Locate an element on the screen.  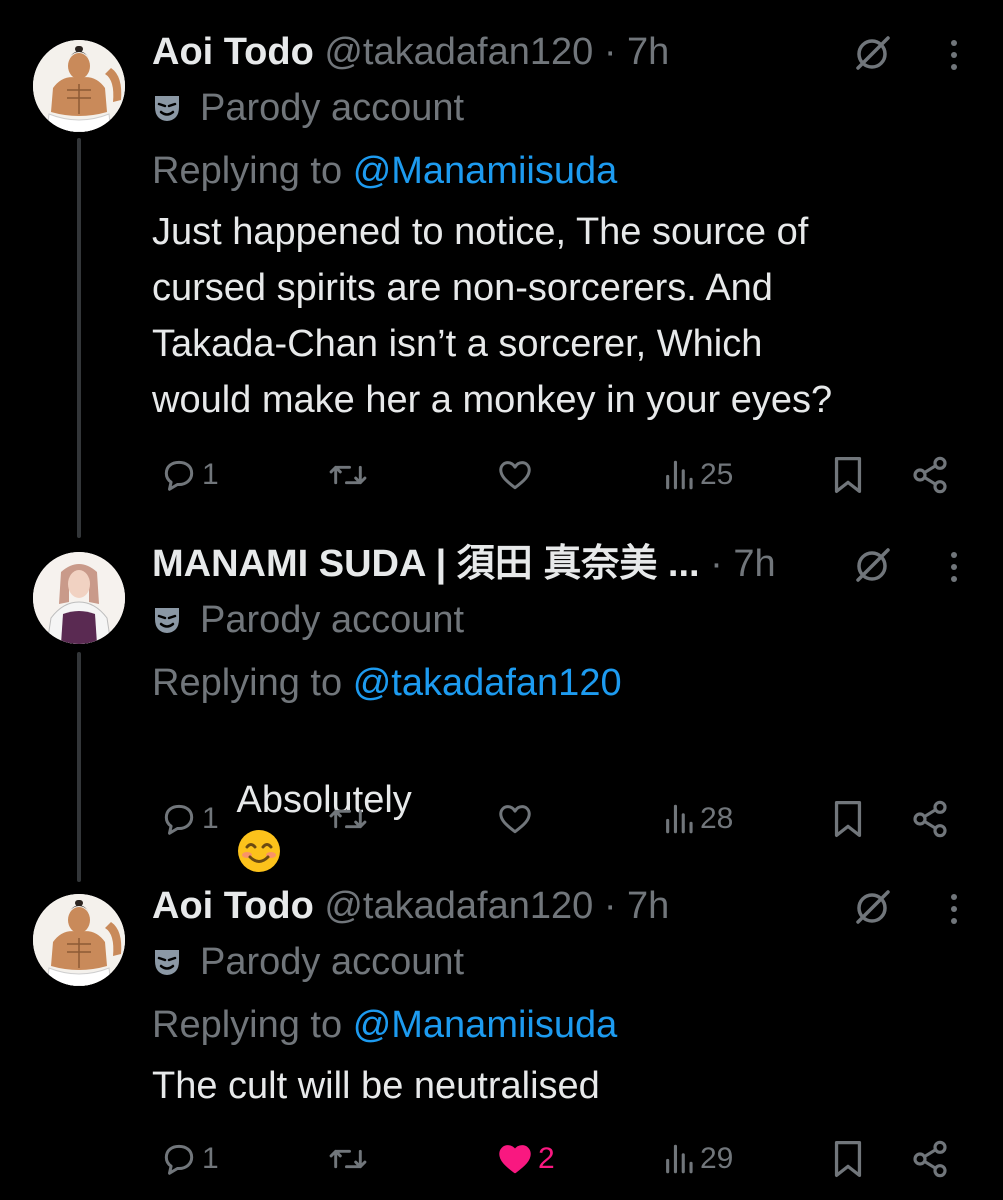
views-button: 29 is located at coordinates (697, 1159).